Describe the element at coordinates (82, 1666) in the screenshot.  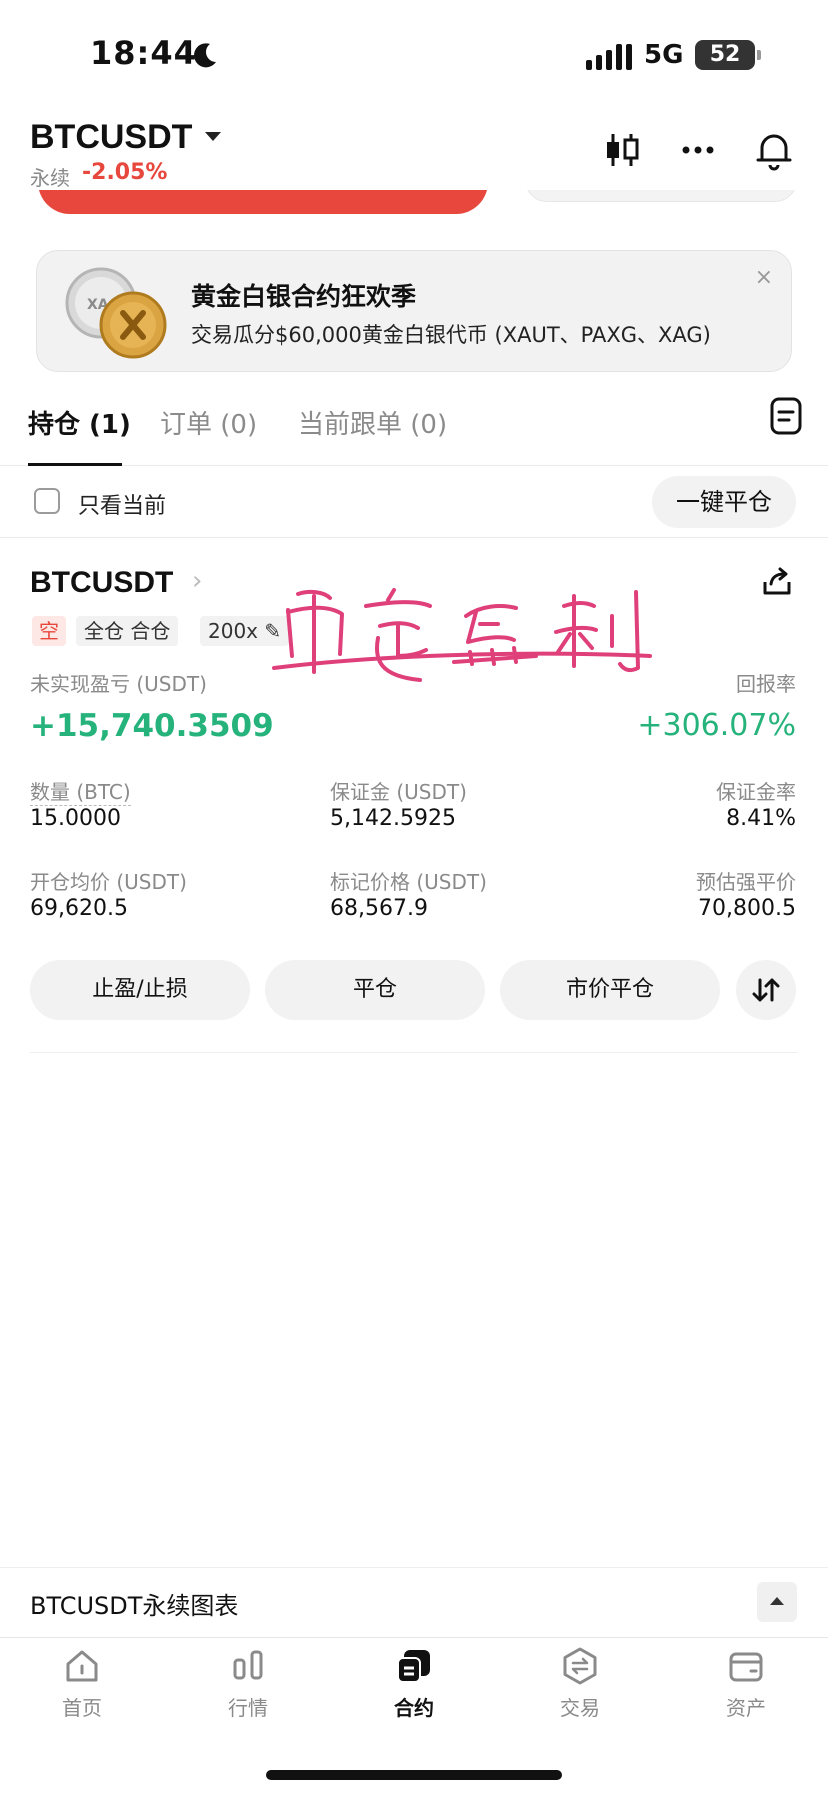
I see `home-icon` at that location.